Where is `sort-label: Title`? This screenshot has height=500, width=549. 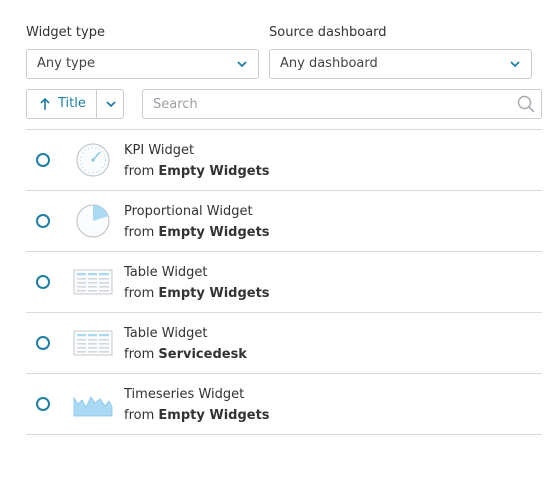
sort-label: Title is located at coordinates (72, 103).